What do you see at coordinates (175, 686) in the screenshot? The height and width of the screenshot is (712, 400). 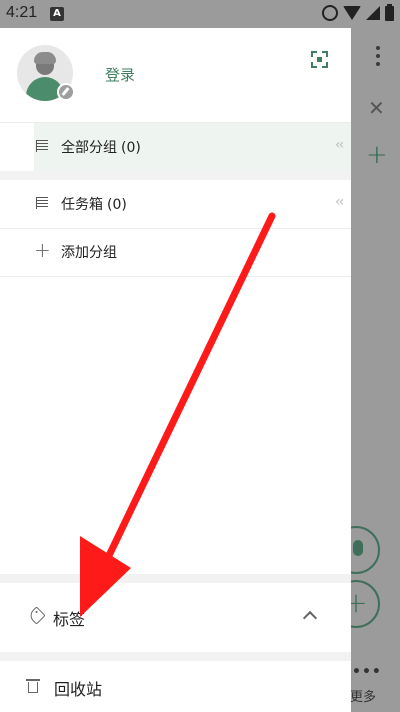 I see `trash-item: 回收站` at bounding box center [175, 686].